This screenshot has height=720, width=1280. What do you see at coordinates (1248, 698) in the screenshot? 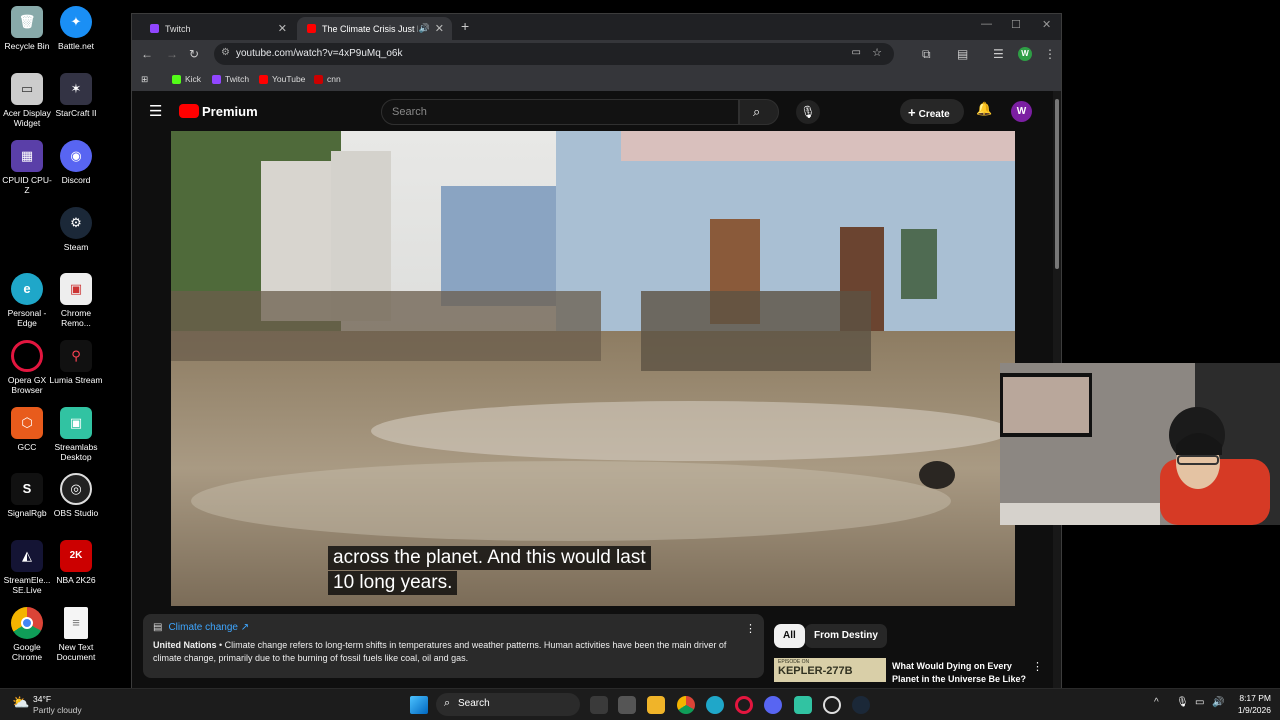
I see `clock-time: 8:17 PM` at bounding box center [1248, 698].